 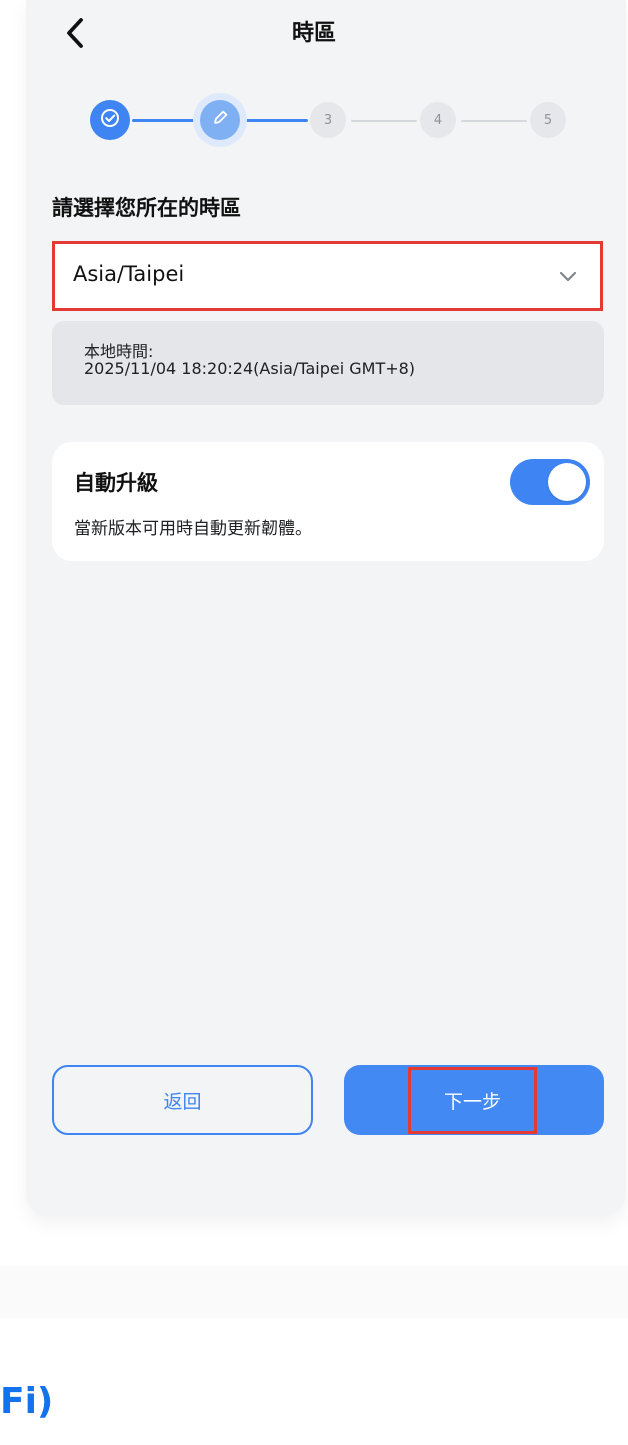 What do you see at coordinates (313, 33) in the screenshot?
I see `page-title: 時區` at bounding box center [313, 33].